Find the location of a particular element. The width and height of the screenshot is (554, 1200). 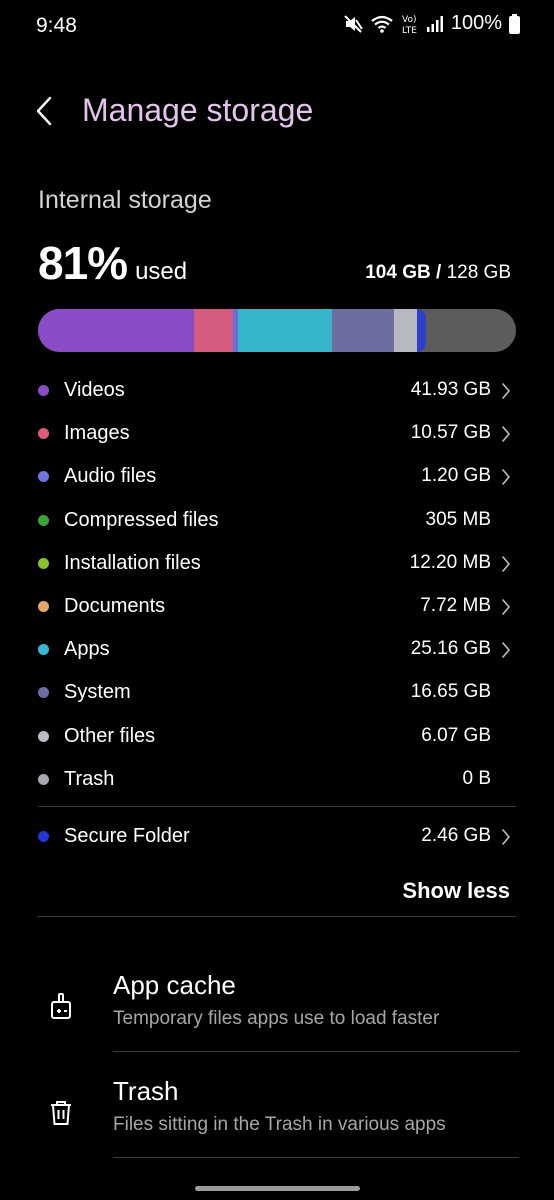

secure-folder-size: 2.46 GB is located at coordinates (456, 835).